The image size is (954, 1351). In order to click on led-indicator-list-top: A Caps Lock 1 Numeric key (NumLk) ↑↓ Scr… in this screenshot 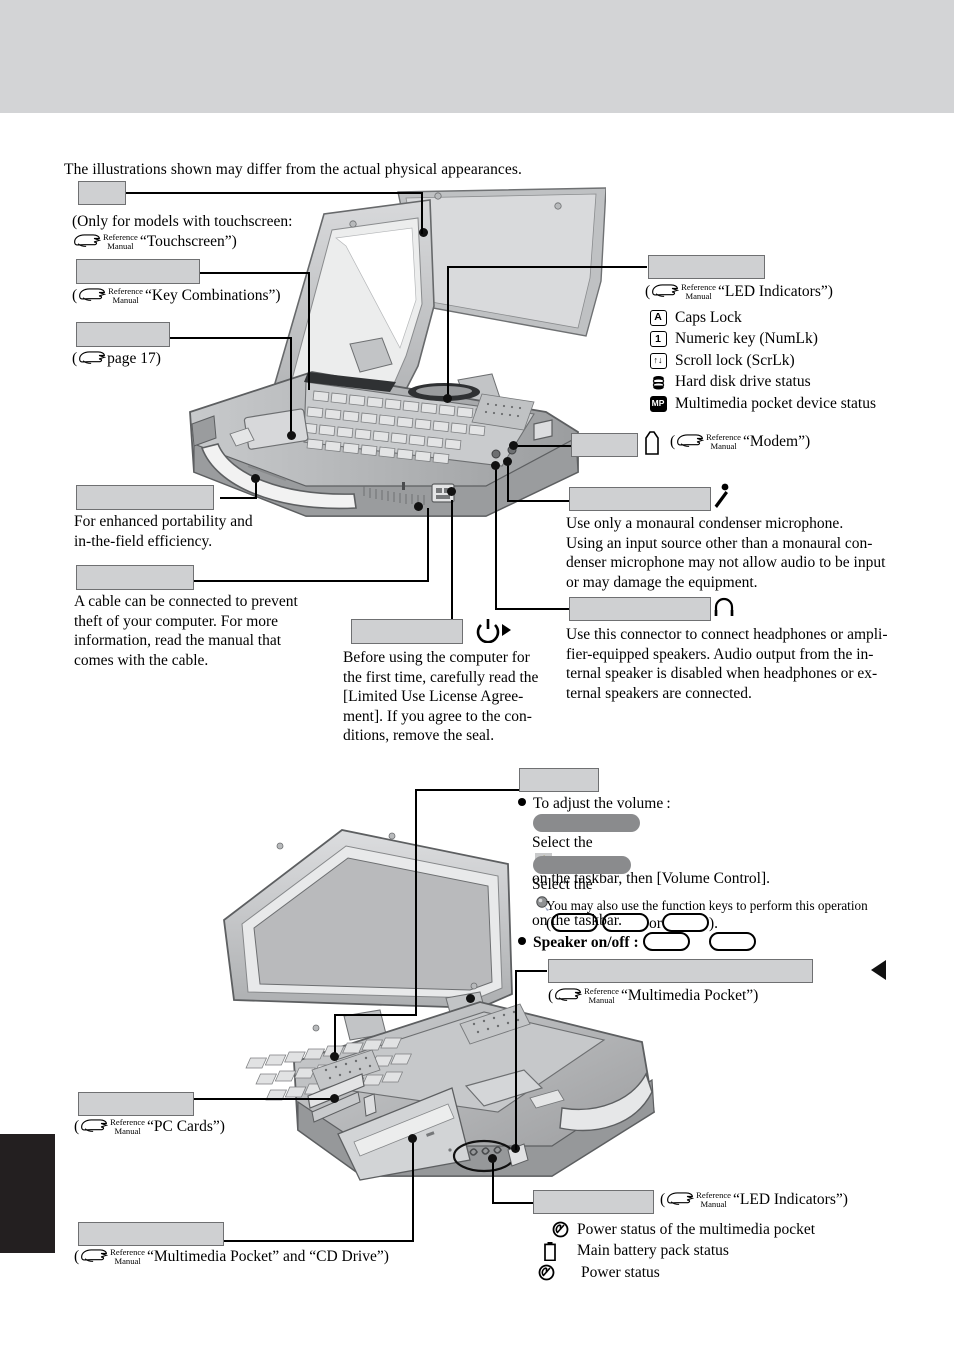, I will do `click(762, 359)`.